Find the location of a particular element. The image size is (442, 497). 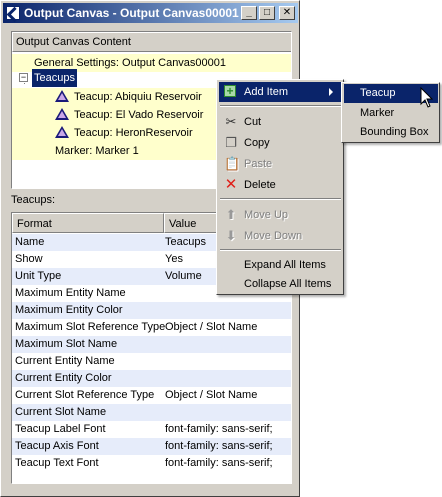

table-row: Current Entity Color is located at coordinates (151, 378).